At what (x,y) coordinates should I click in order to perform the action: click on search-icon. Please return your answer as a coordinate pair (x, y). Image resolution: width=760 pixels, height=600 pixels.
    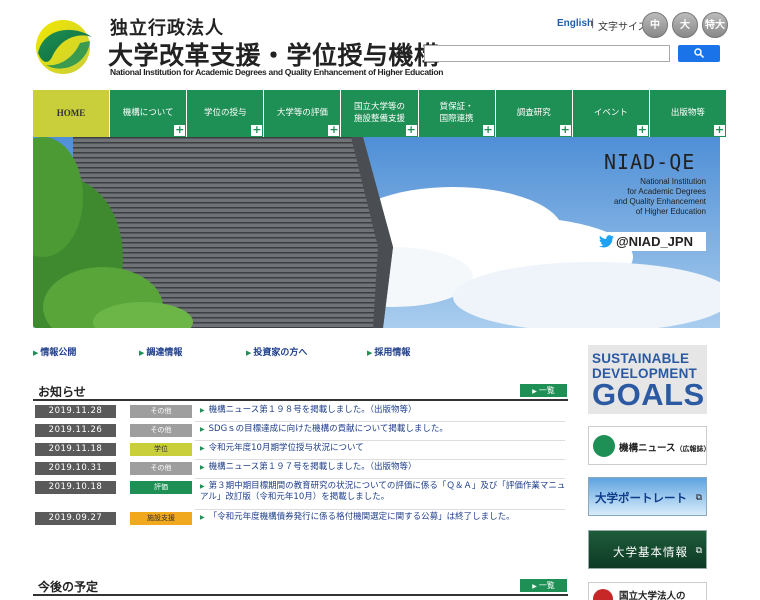
    Looking at the image, I should click on (699, 53).